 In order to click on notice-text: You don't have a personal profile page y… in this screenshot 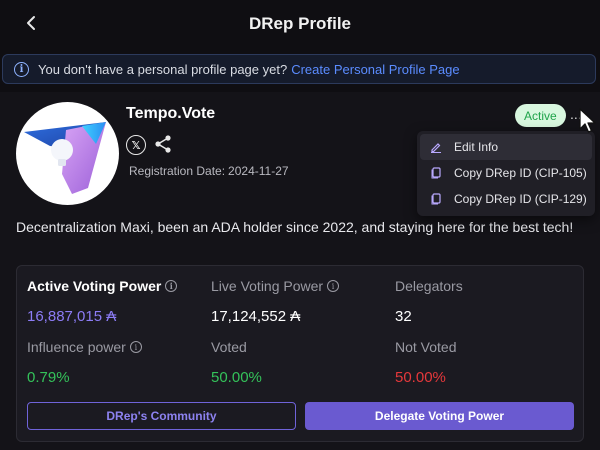, I will do `click(163, 69)`.